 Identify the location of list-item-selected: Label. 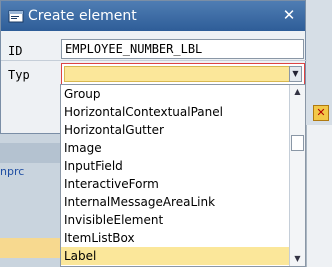
(175, 256).